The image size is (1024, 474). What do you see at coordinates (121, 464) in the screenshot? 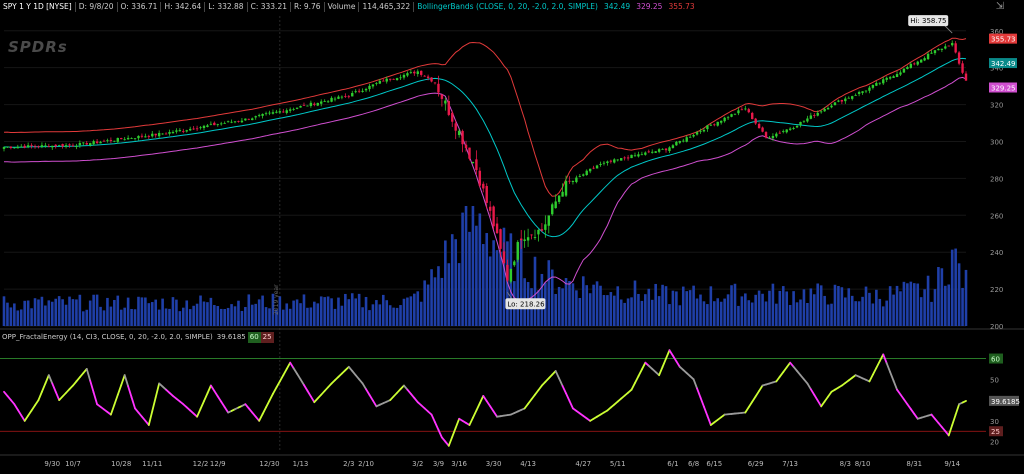
I see `x-tick-label: 10/28` at bounding box center [121, 464].